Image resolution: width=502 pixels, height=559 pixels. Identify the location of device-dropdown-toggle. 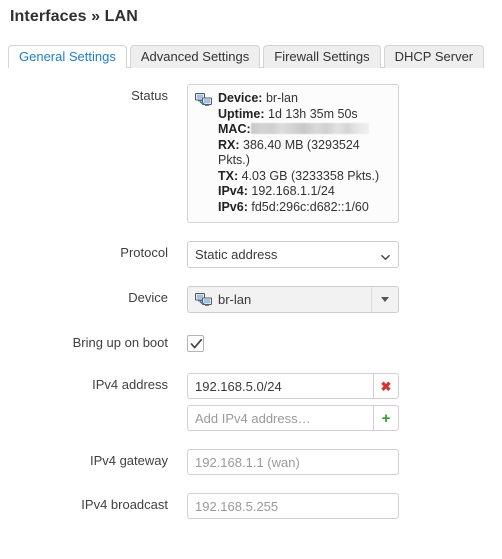
(384, 299).